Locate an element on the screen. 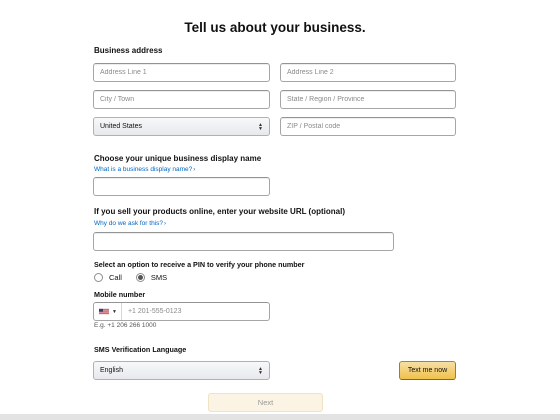 The width and height of the screenshot is (560, 420). country-select-value: United States is located at coordinates (121, 126).